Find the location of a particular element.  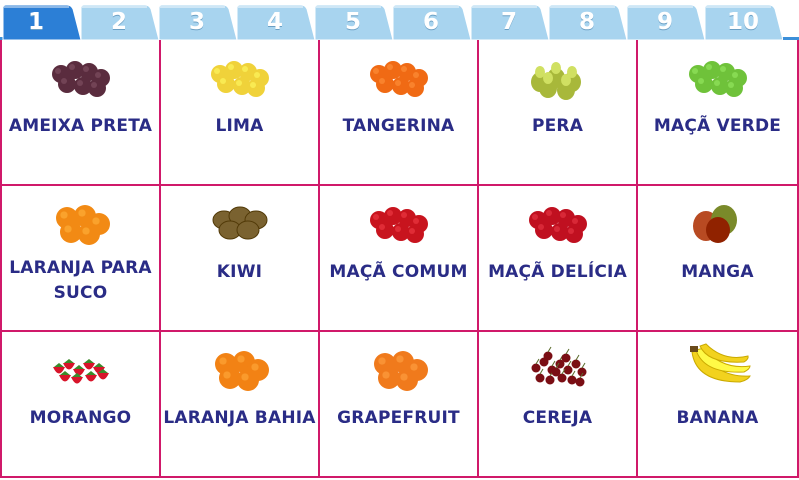

green-apple-icon is located at coordinates (718, 75).